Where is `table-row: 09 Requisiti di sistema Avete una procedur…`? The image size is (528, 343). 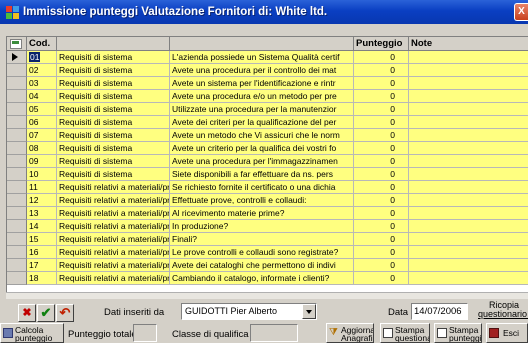
table-row: 09 Requisiti di sistema Avete una procedur… is located at coordinates (267, 161).